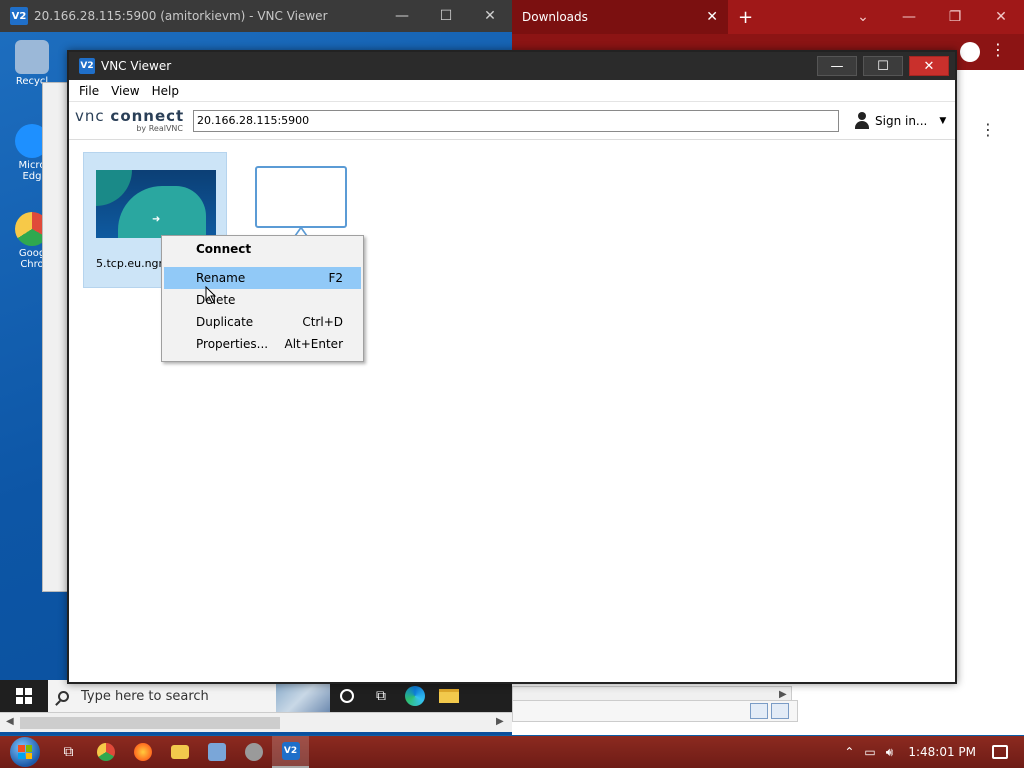 Image resolution: width=1024 pixels, height=768 pixels. I want to click on firefox-taskbar-icon, so click(142, 752).